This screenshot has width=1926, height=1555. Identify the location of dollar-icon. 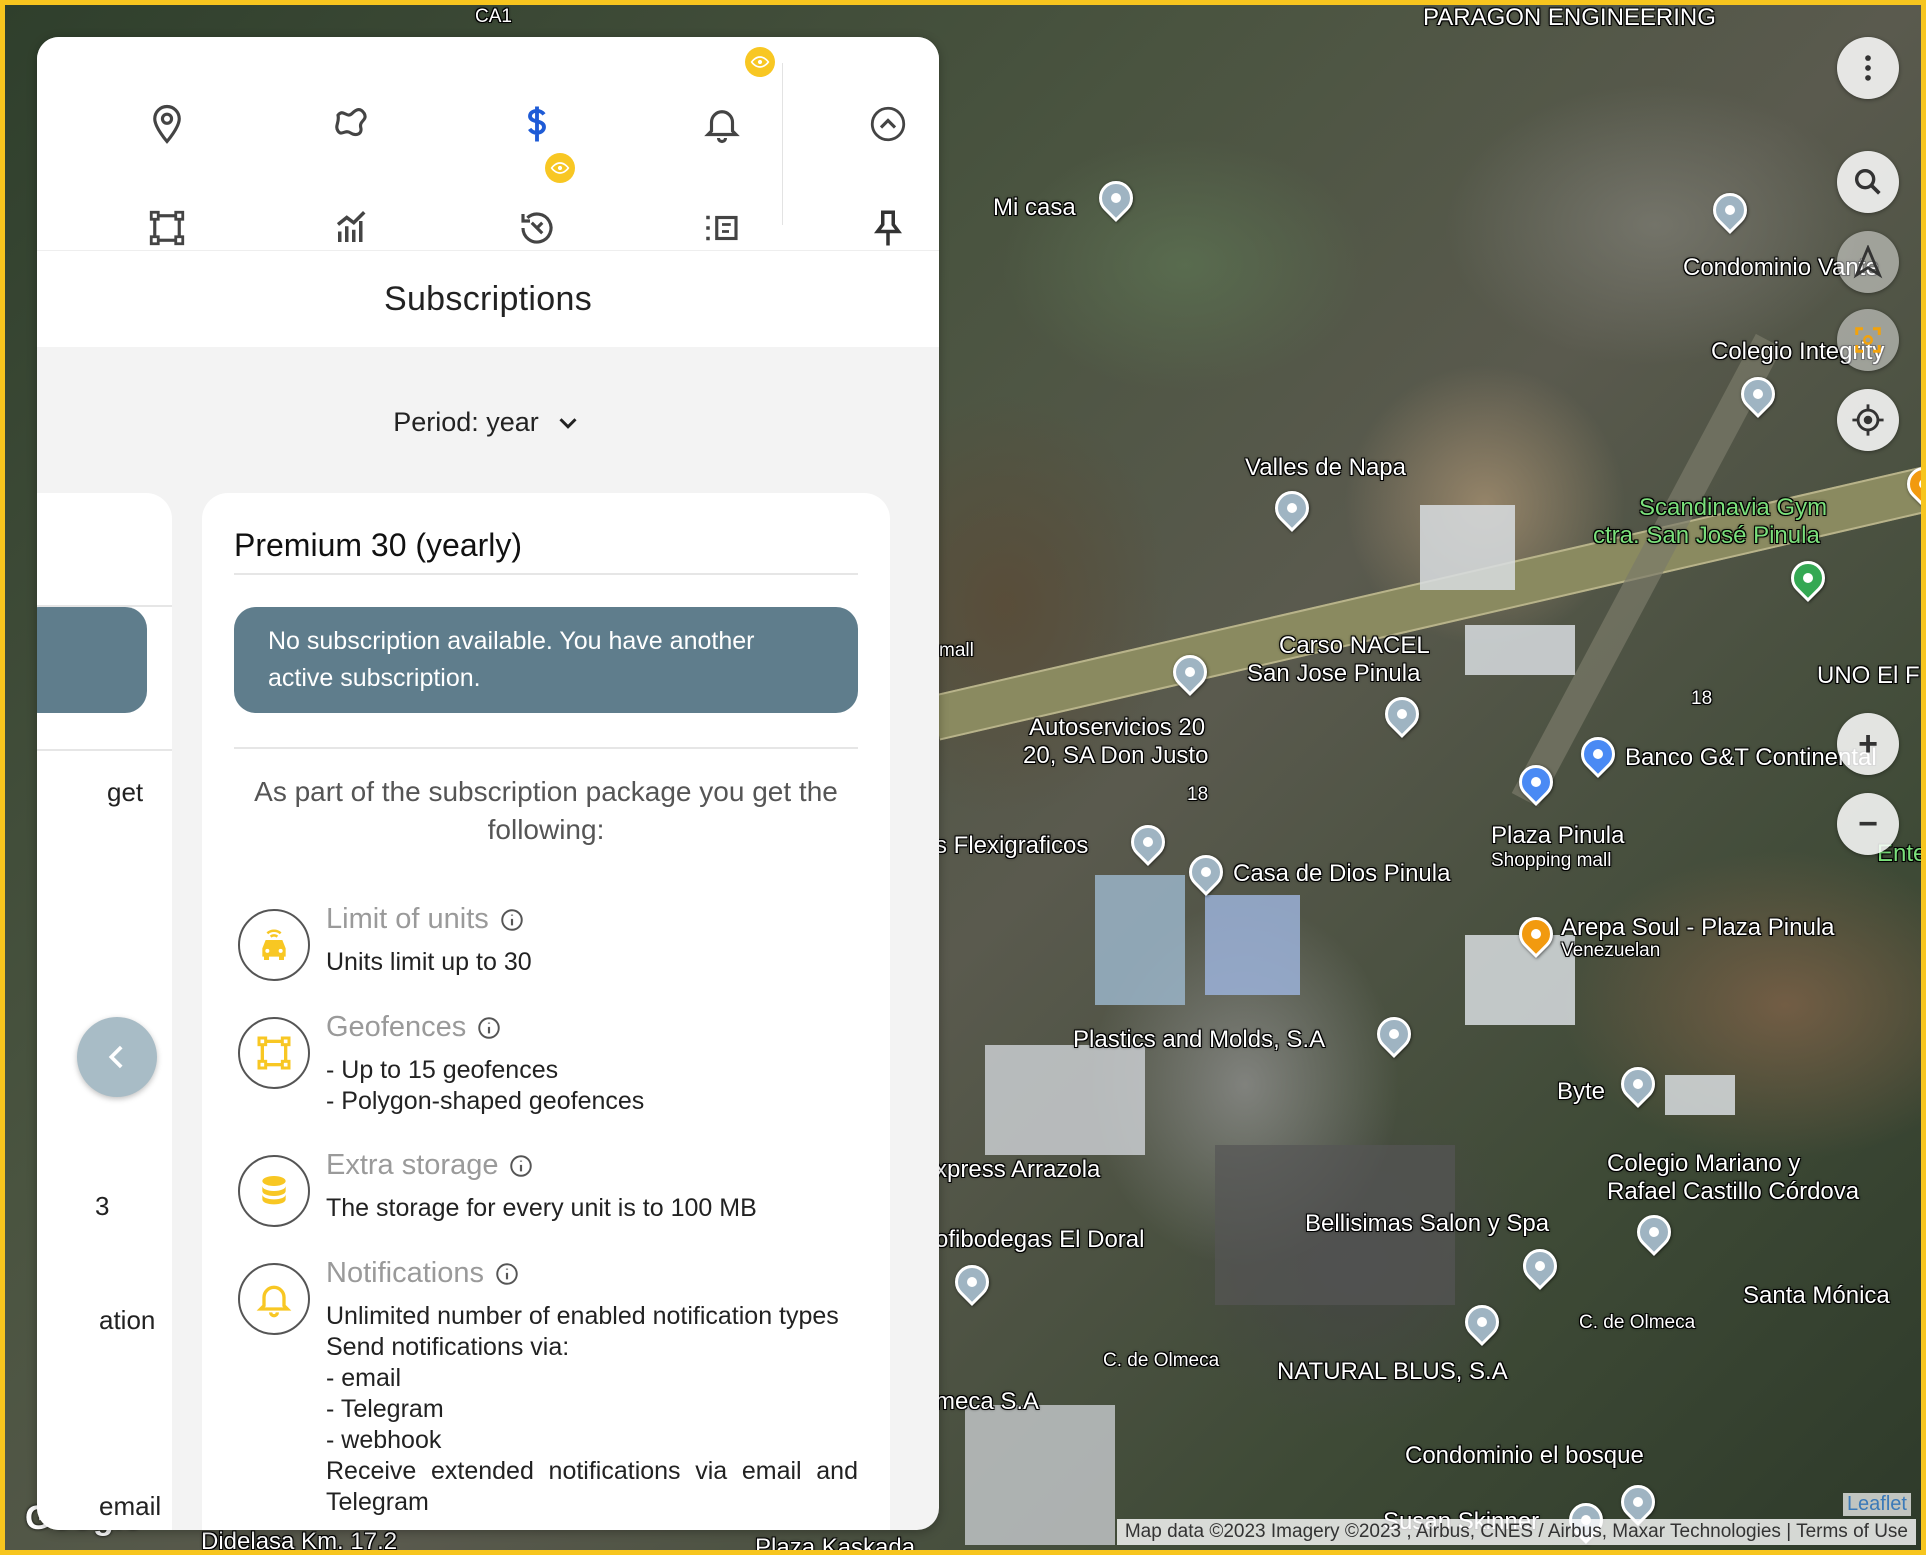
(537, 124).